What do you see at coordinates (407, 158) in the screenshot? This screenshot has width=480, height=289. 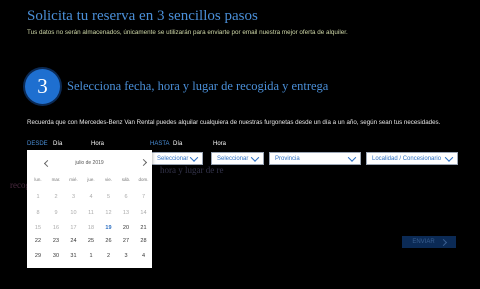 I see `location-value: Localidad / Concesionario` at bounding box center [407, 158].